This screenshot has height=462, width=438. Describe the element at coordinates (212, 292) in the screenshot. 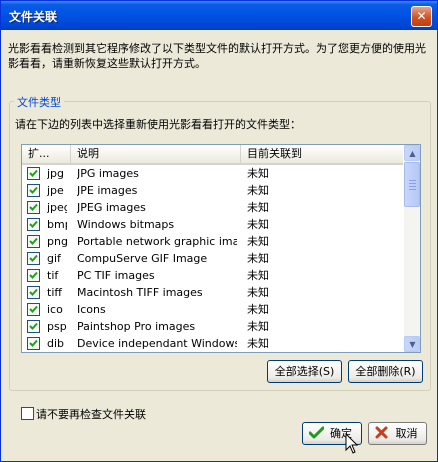

I see `list-row: tiff Macintosh TIFF images 未知` at that location.